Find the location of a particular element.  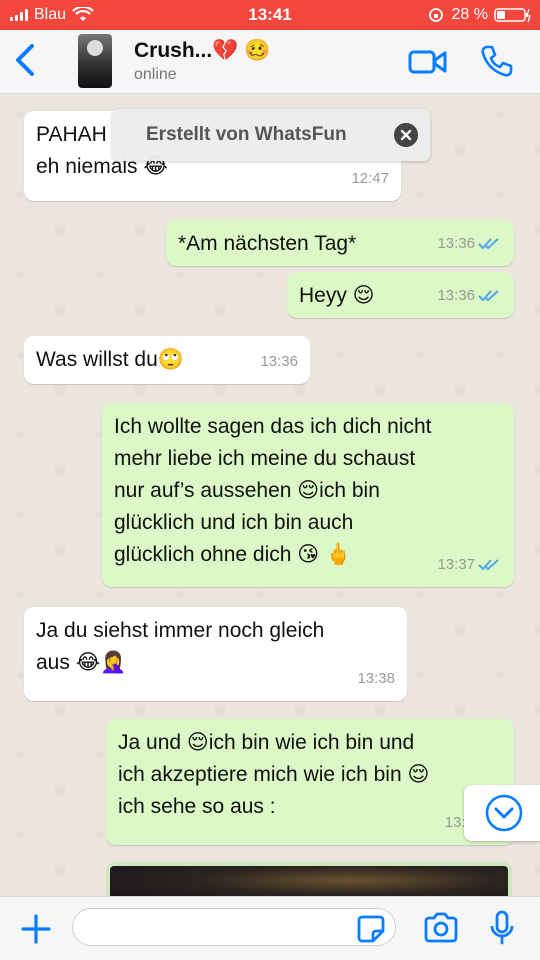

camera-icon is located at coordinates (441, 928).